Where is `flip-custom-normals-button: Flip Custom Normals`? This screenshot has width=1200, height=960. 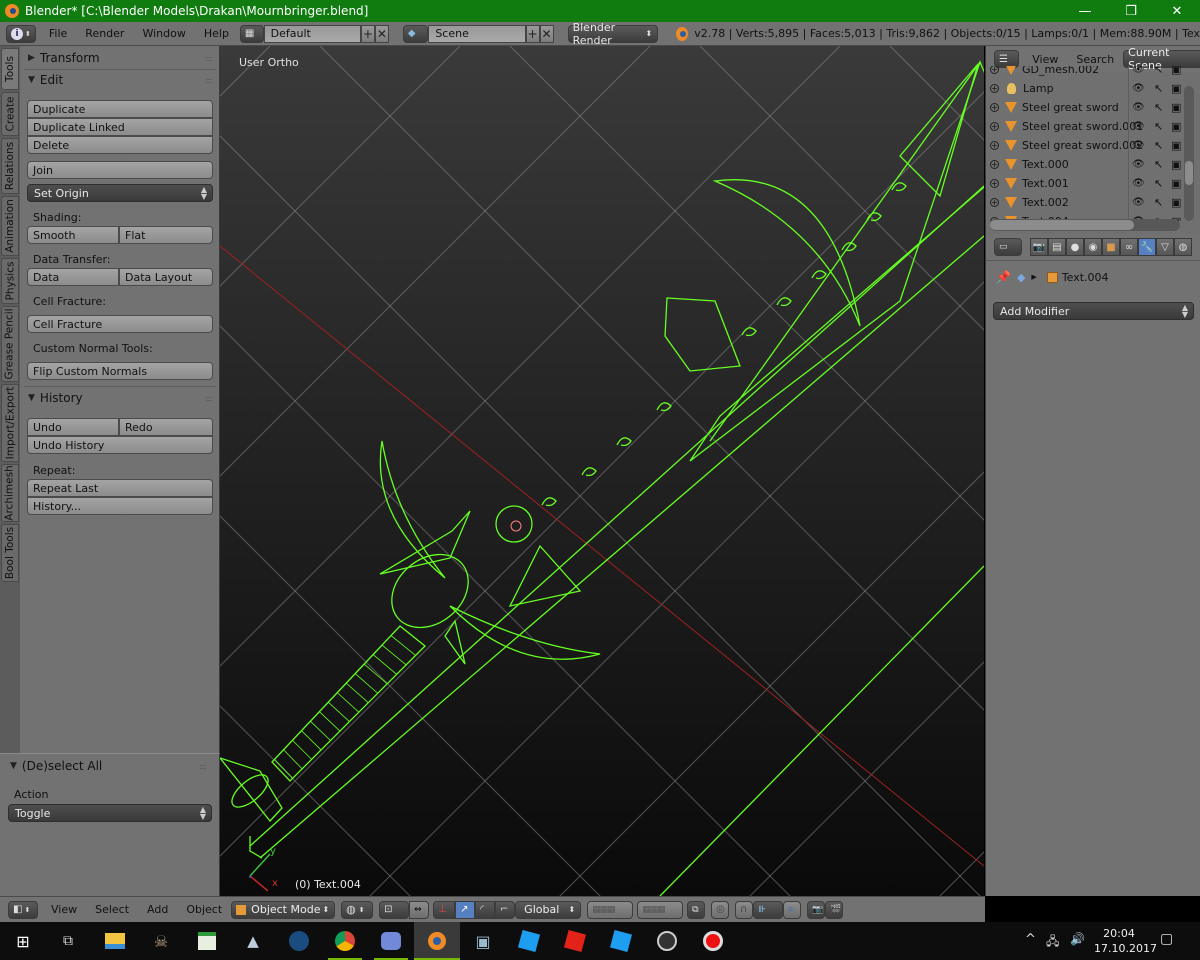
flip-custom-normals-button: Flip Custom Normals is located at coordinates (120, 371).